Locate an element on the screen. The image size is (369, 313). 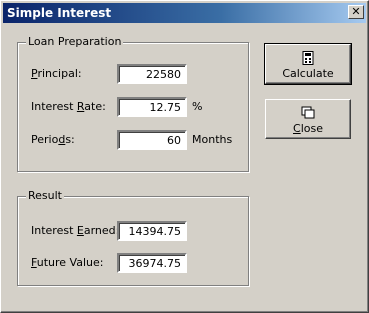
periods-unit: Months is located at coordinates (212, 139).